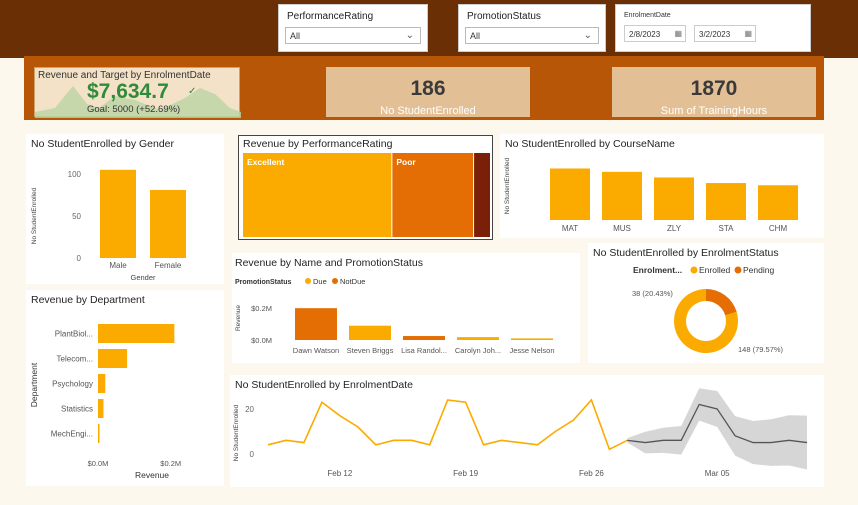  Describe the element at coordinates (531, 350) in the screenshot. I see `x-tick-label: Jesse Nelson` at that location.